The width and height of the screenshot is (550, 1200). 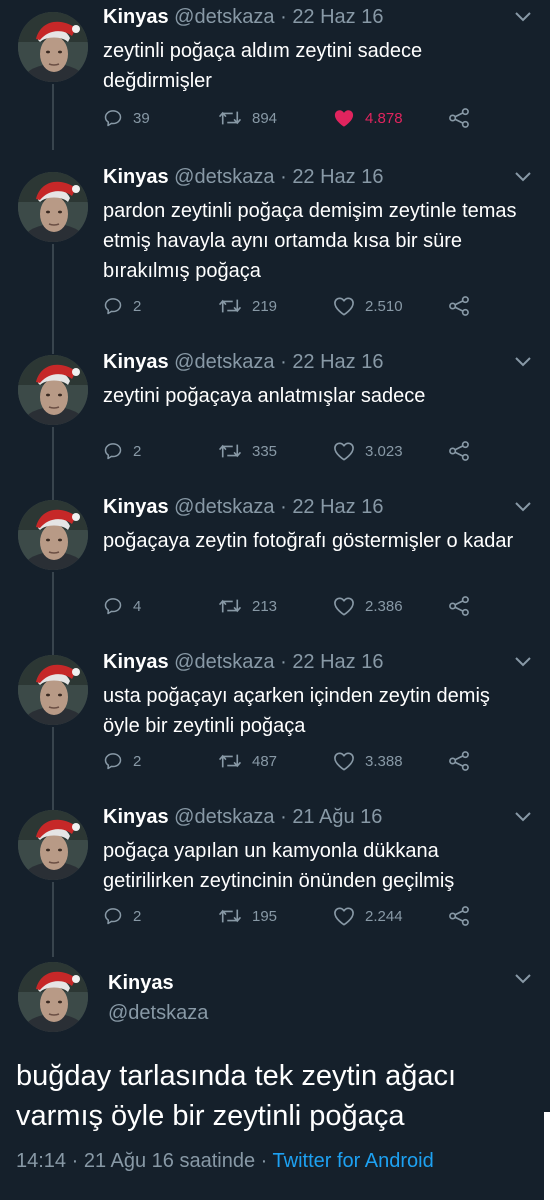 I want to click on scrollbar, so click(x=547, y=1156).